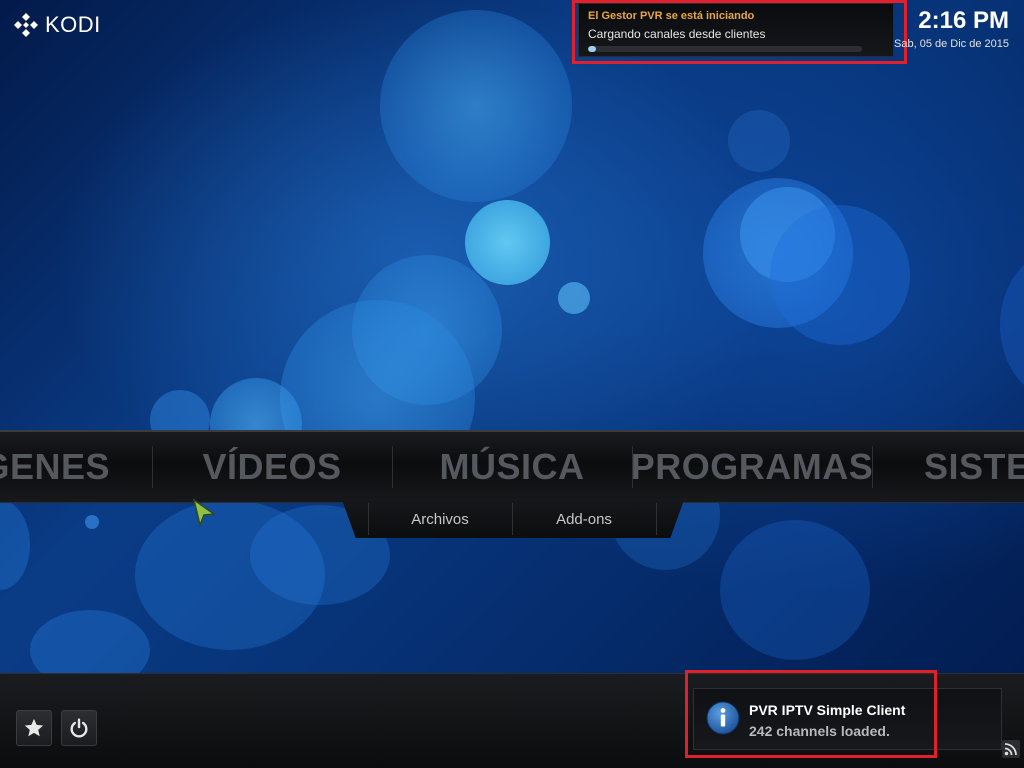 The image size is (1024, 768). I want to click on highlight-box-pvr-dialog, so click(739, 32).